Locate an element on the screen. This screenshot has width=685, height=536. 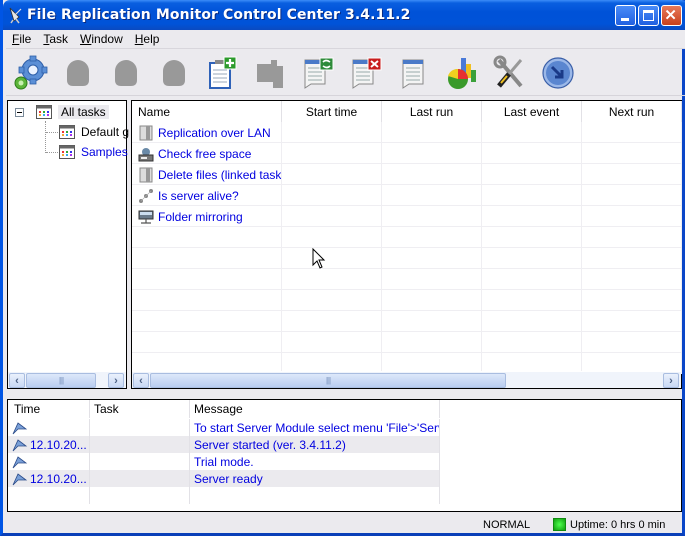
disabled-clipboard-icon is located at coordinates (270, 73).